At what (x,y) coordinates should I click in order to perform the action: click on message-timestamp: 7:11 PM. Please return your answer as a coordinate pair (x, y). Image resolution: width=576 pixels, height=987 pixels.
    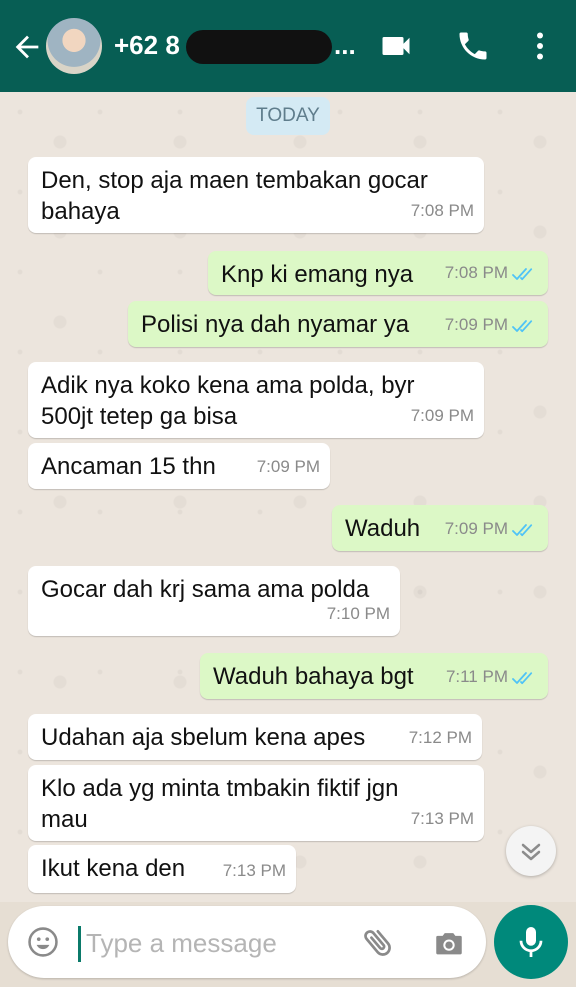
    Looking at the image, I should click on (476, 676).